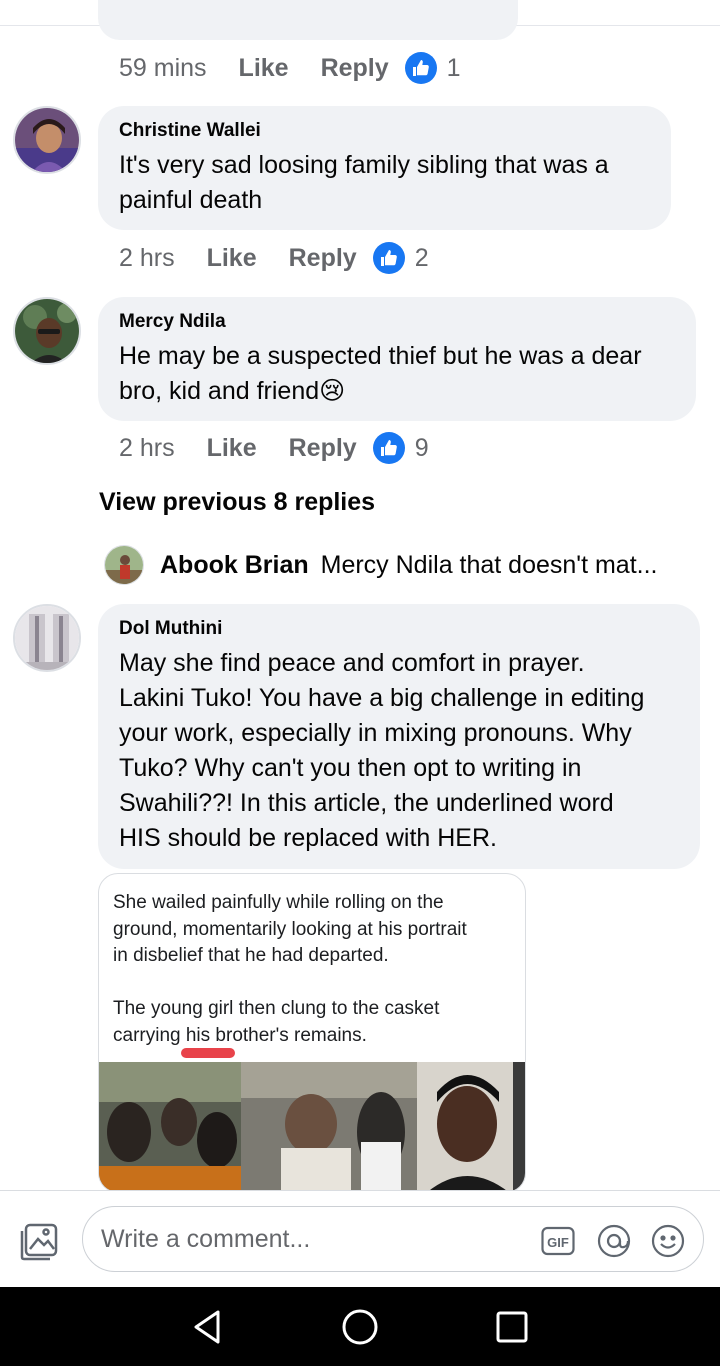 The image size is (720, 1366). I want to click on system-nav-bar, so click(360, 1326).